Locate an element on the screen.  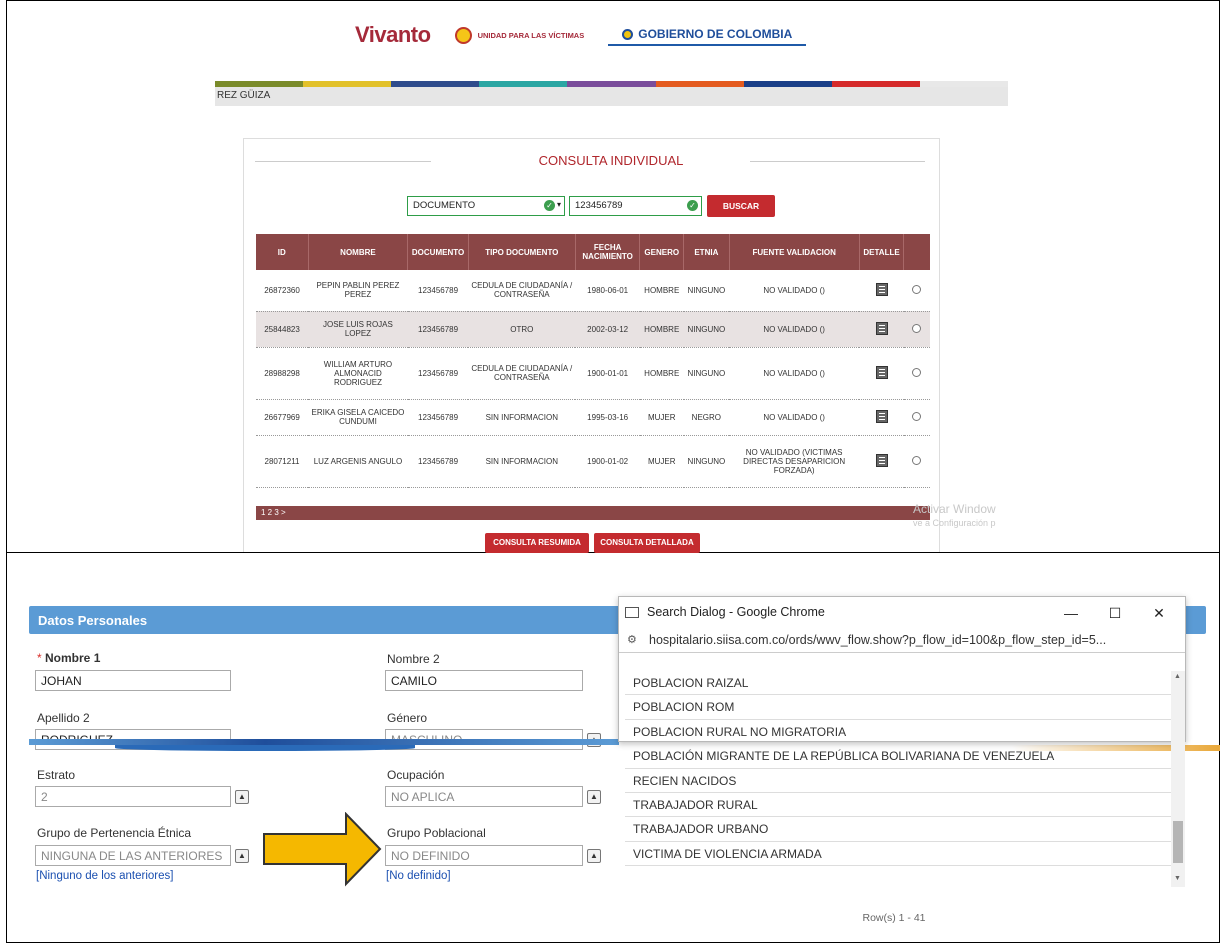
apellido2-label: Apellido 2 is located at coordinates (63, 718).